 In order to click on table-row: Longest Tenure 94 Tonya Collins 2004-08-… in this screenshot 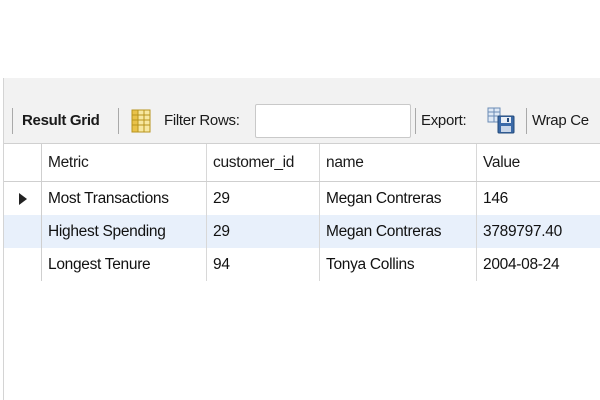, I will do `click(302, 264)`.